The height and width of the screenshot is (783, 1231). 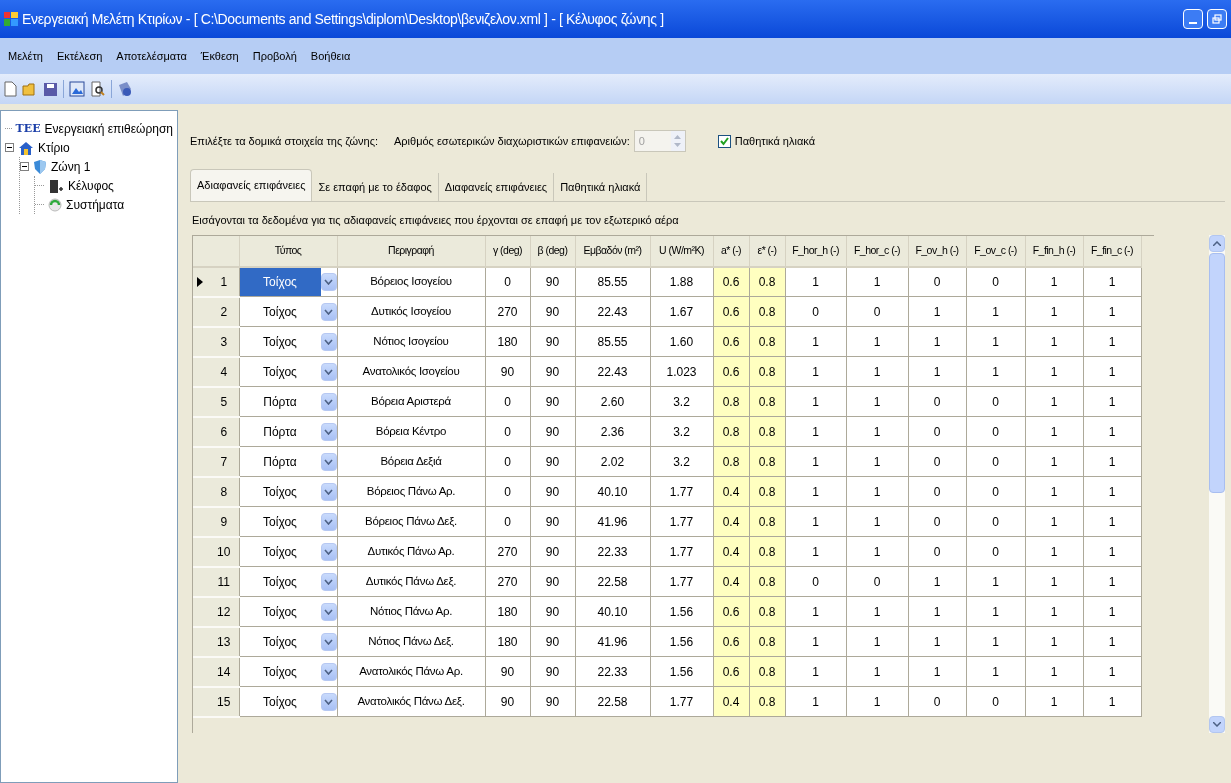 I want to click on new-file-icon, so click(x=10, y=89).